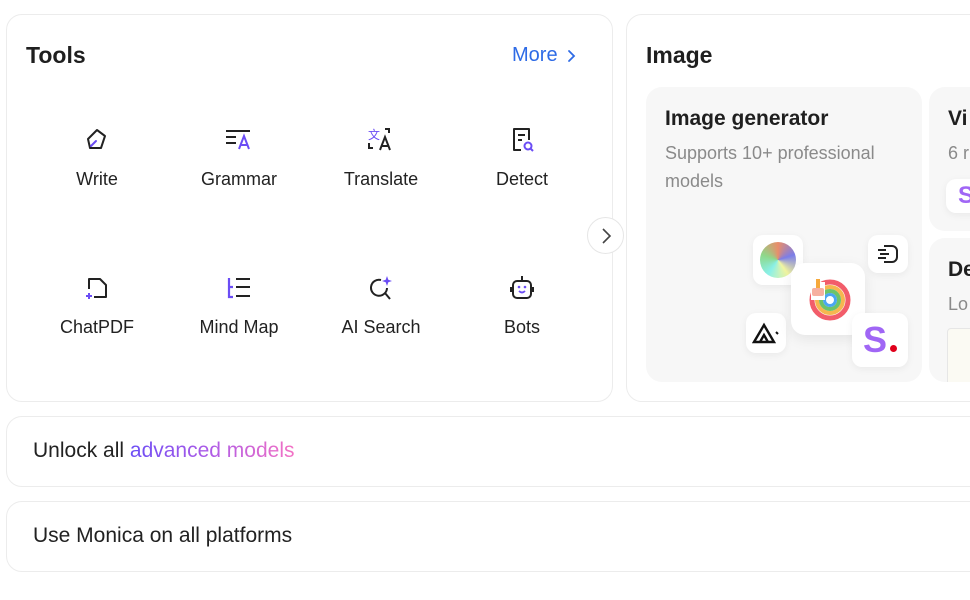 This screenshot has height=600, width=970. What do you see at coordinates (679, 55) in the screenshot?
I see `image-title: Image` at bounding box center [679, 55].